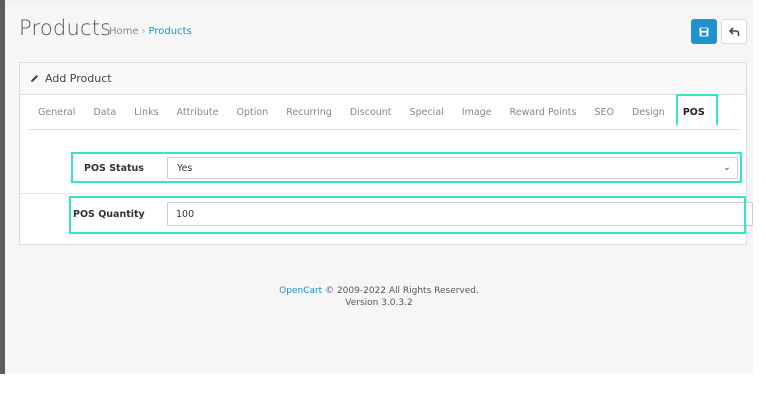 The height and width of the screenshot is (404, 765). Describe the element at coordinates (604, 112) in the screenshot. I see `tab-seo: SEO` at that location.